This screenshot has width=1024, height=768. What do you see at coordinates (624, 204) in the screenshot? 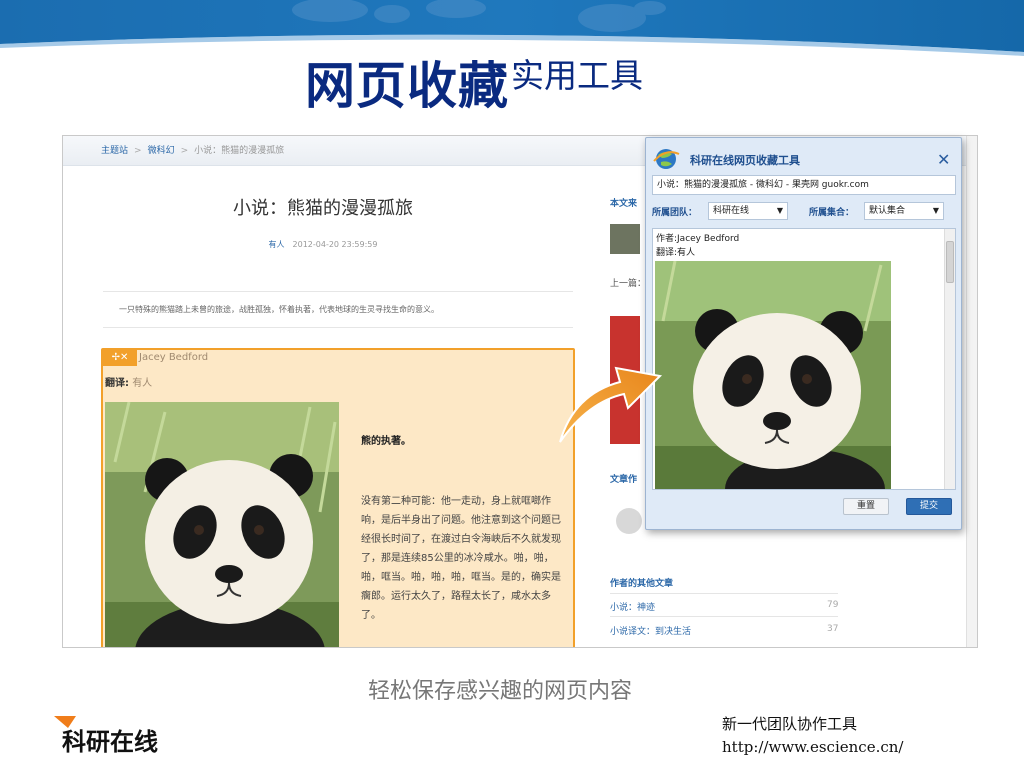
I see `source-label: 本文来` at bounding box center [624, 204].